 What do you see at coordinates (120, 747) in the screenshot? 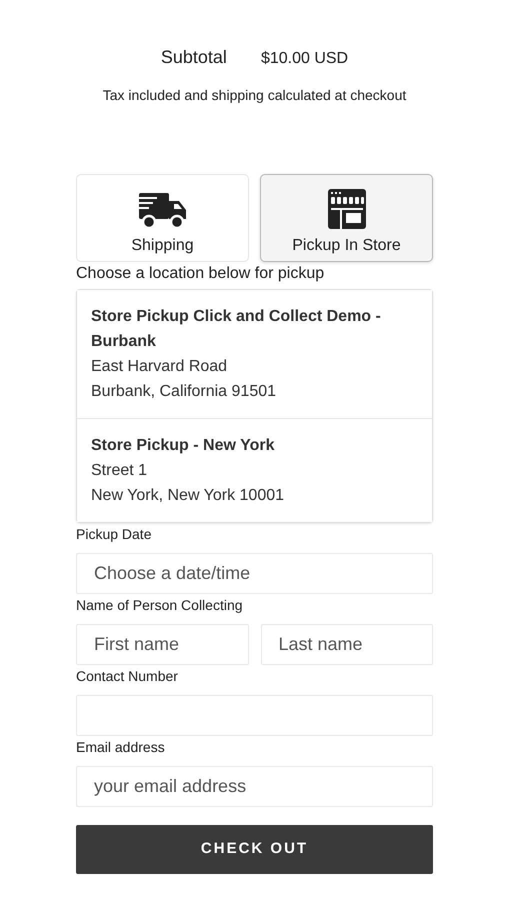
I see `field-label: Email address` at bounding box center [120, 747].